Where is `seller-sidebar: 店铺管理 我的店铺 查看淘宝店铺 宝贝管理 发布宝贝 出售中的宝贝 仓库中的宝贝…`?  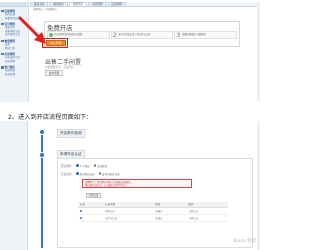
seller-sidebar: 店铺管理 我的店铺 查看淘宝店铺 宝贝管理 发布宝贝 出售中的宝贝 仓库中的宝贝… is located at coordinates (14, 52).